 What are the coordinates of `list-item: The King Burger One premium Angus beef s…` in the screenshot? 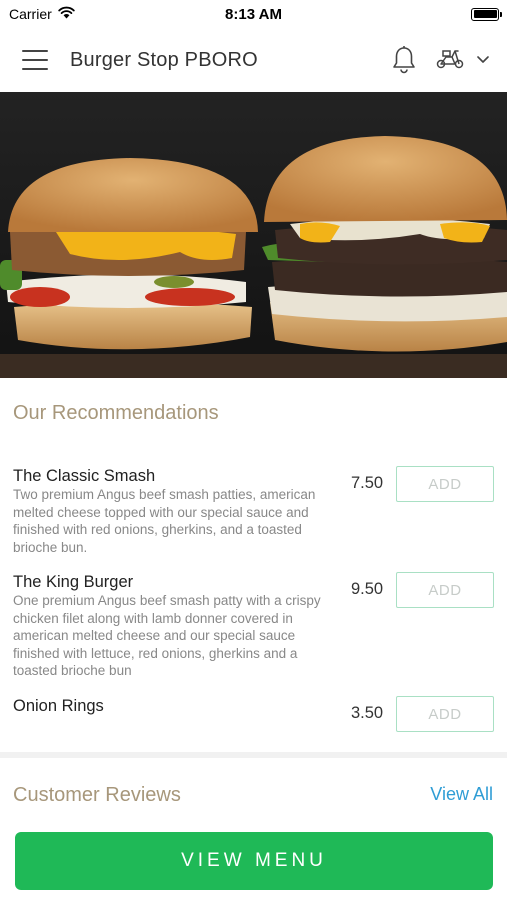 It's located at (253, 634).